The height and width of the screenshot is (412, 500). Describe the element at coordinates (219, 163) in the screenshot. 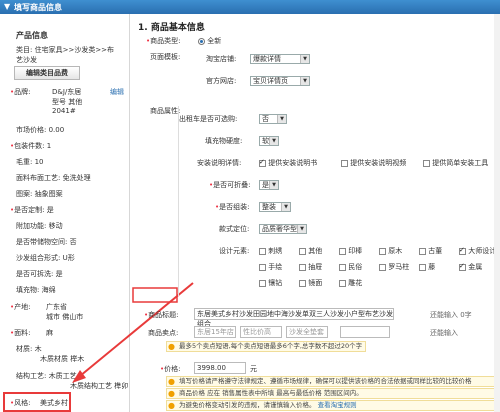

I see `install-label: 安装说明详情:` at that location.